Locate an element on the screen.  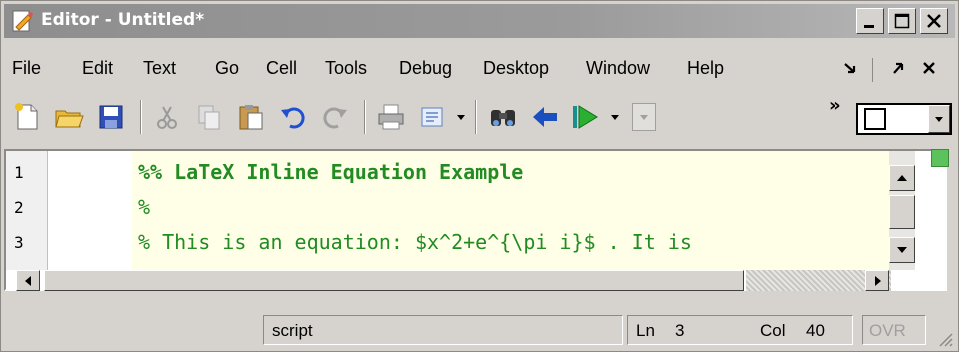
menu-cell: Cell is located at coordinates (281, 68).